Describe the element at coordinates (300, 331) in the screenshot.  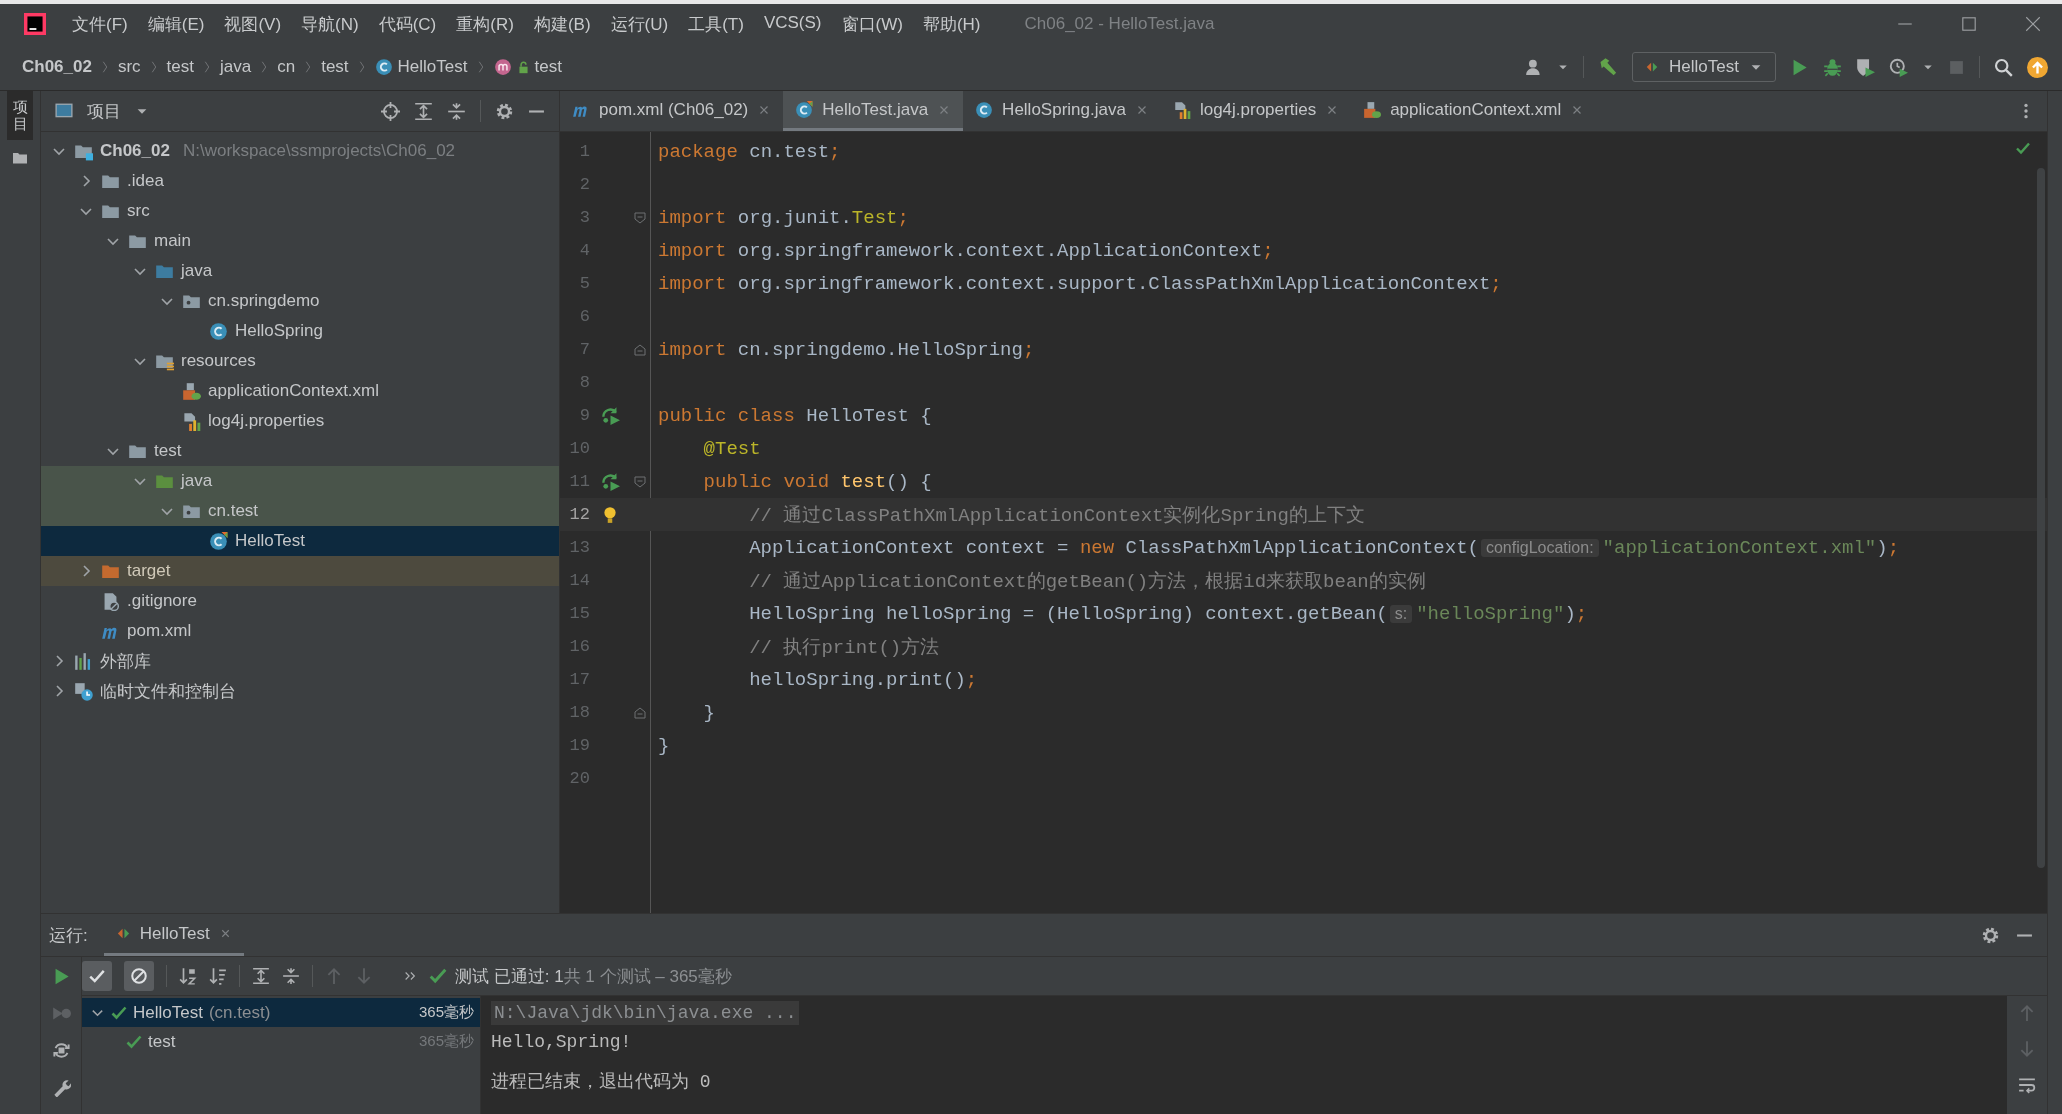
I see `tree-item: HelloSpring` at that location.